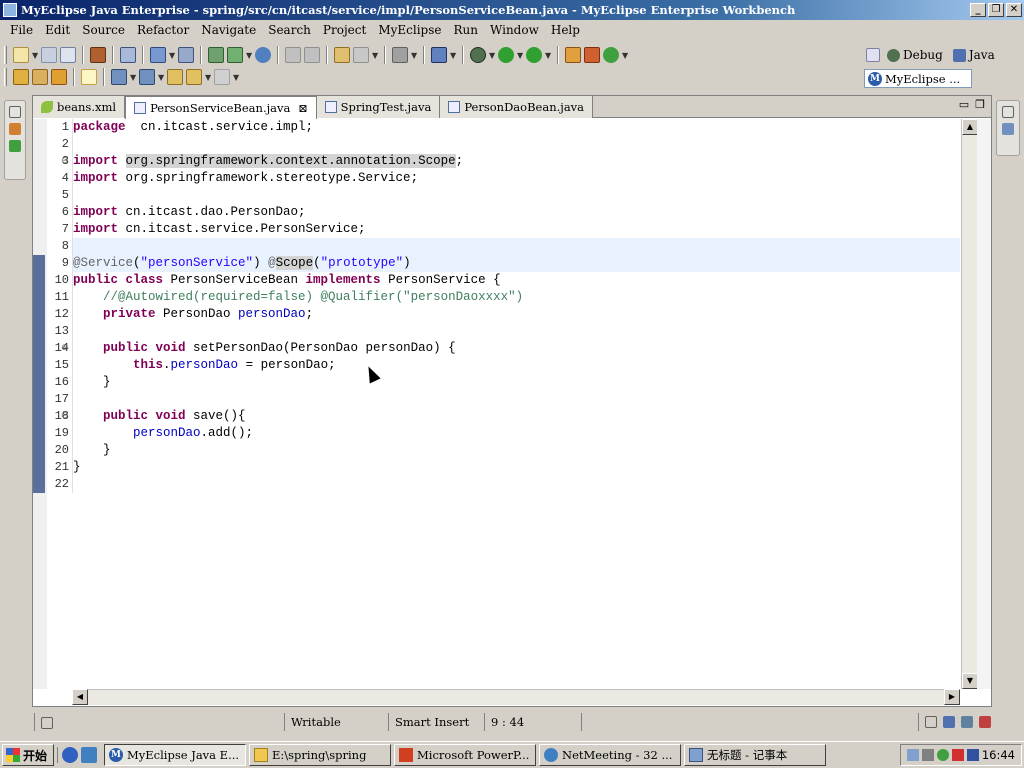 The width and height of the screenshot is (1024, 768). What do you see at coordinates (320, 755) in the screenshot?
I see `task-explorer-folder: E:\spring\spring` at bounding box center [320, 755].